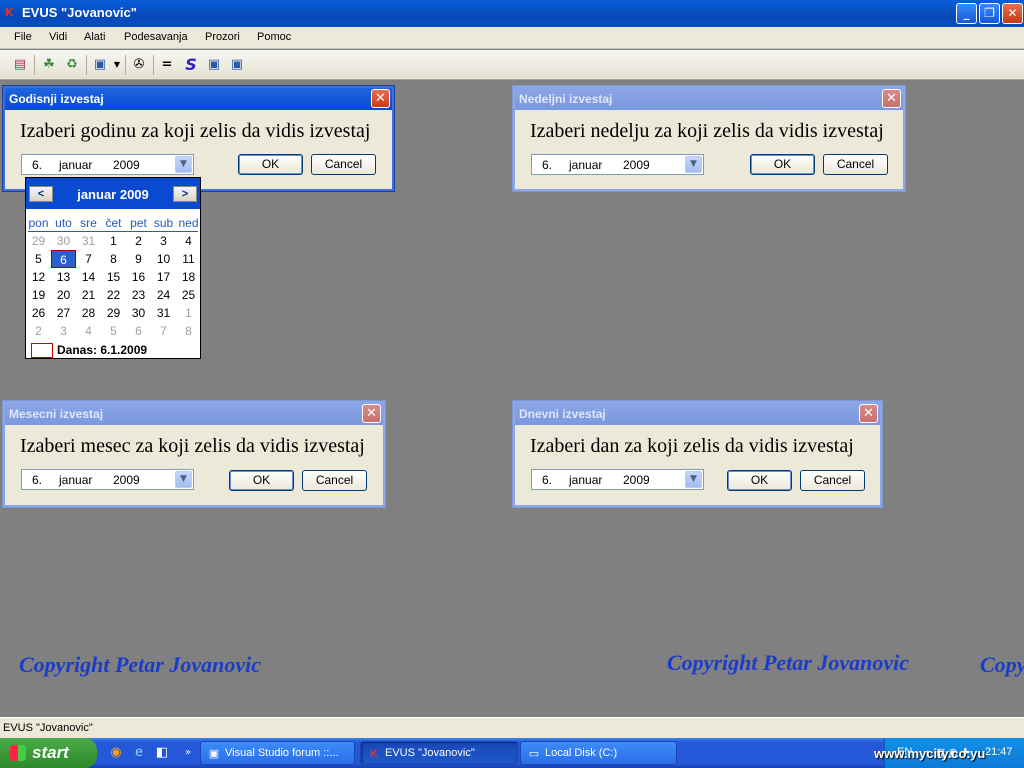 The image size is (1024, 768). What do you see at coordinates (113, 277) in the screenshot?
I see `calendar-day: 15` at bounding box center [113, 277].